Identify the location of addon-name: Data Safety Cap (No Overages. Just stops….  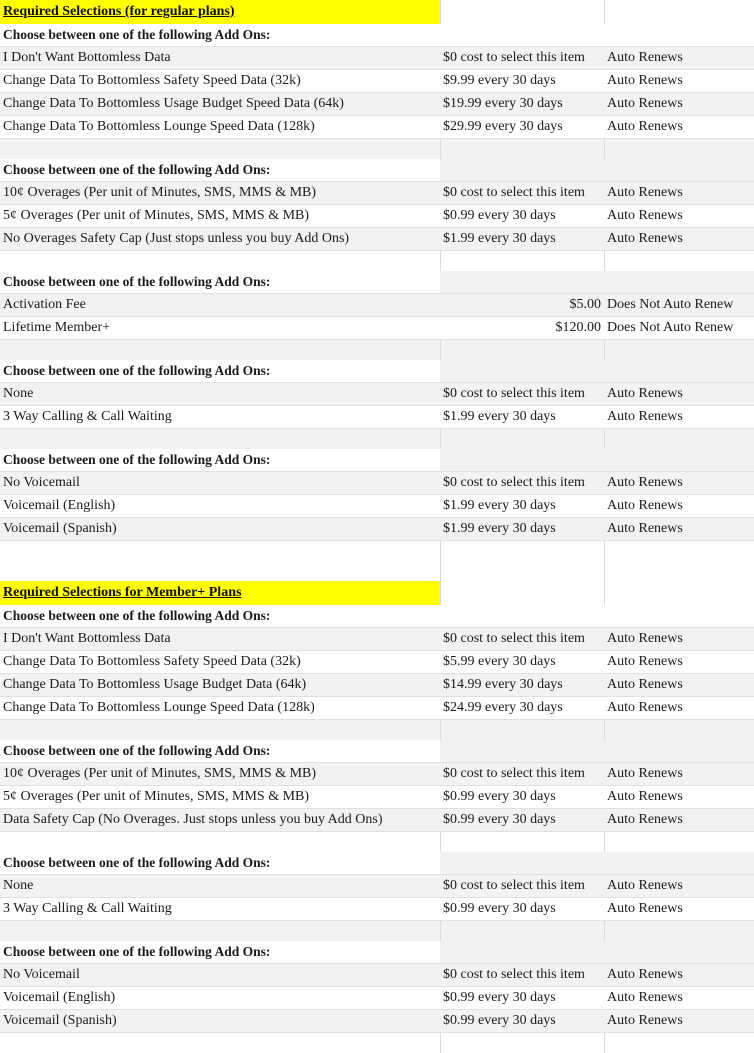
(220, 820).